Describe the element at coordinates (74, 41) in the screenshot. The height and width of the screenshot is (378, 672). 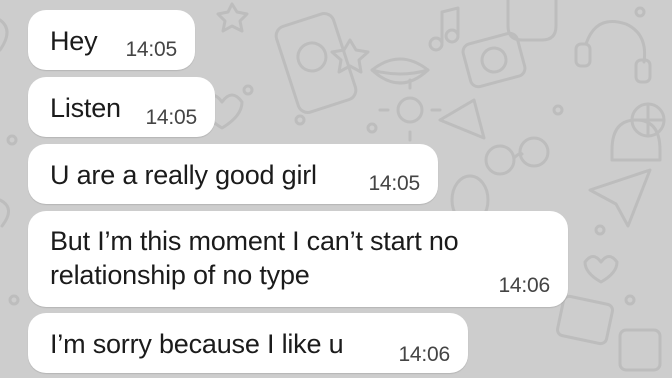
I see `message-text: Hey` at that location.